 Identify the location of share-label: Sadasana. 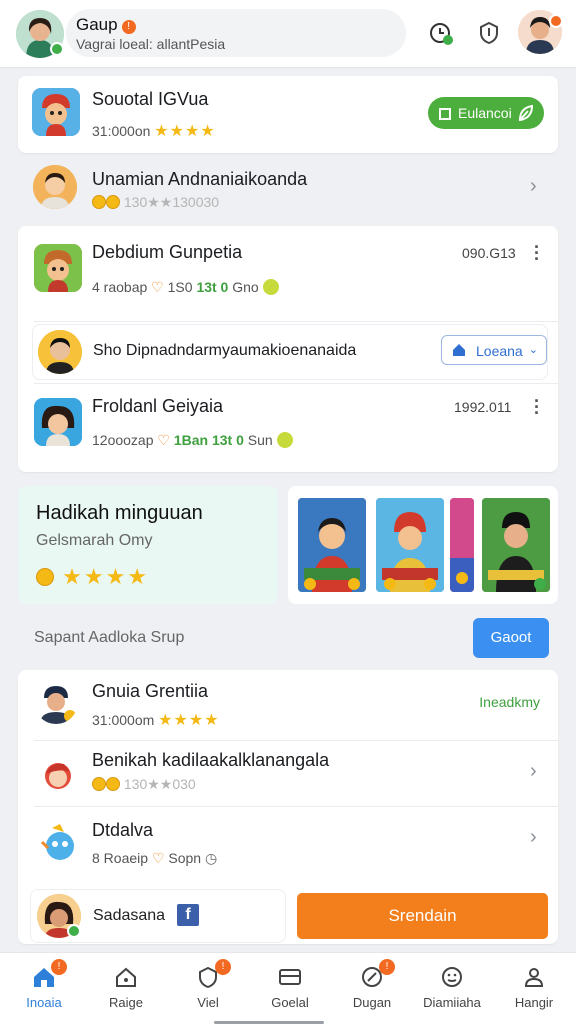
(129, 915).